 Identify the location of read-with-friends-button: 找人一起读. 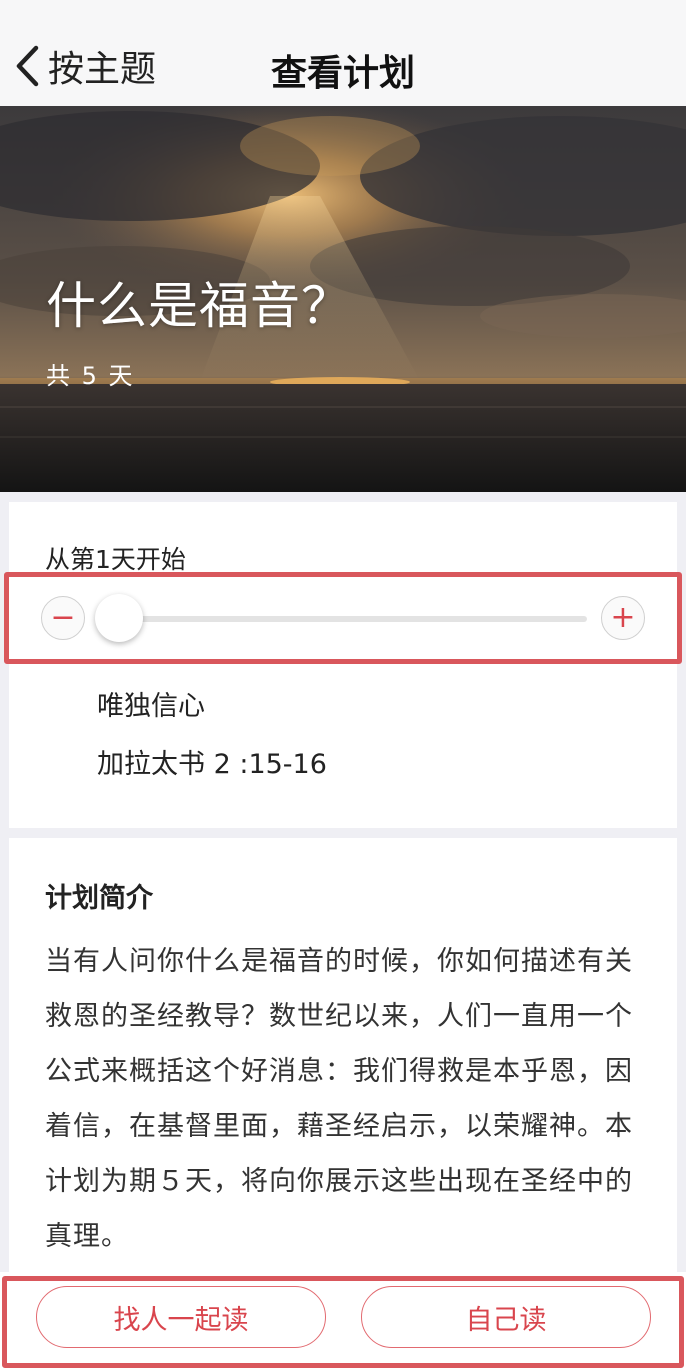
(181, 1317).